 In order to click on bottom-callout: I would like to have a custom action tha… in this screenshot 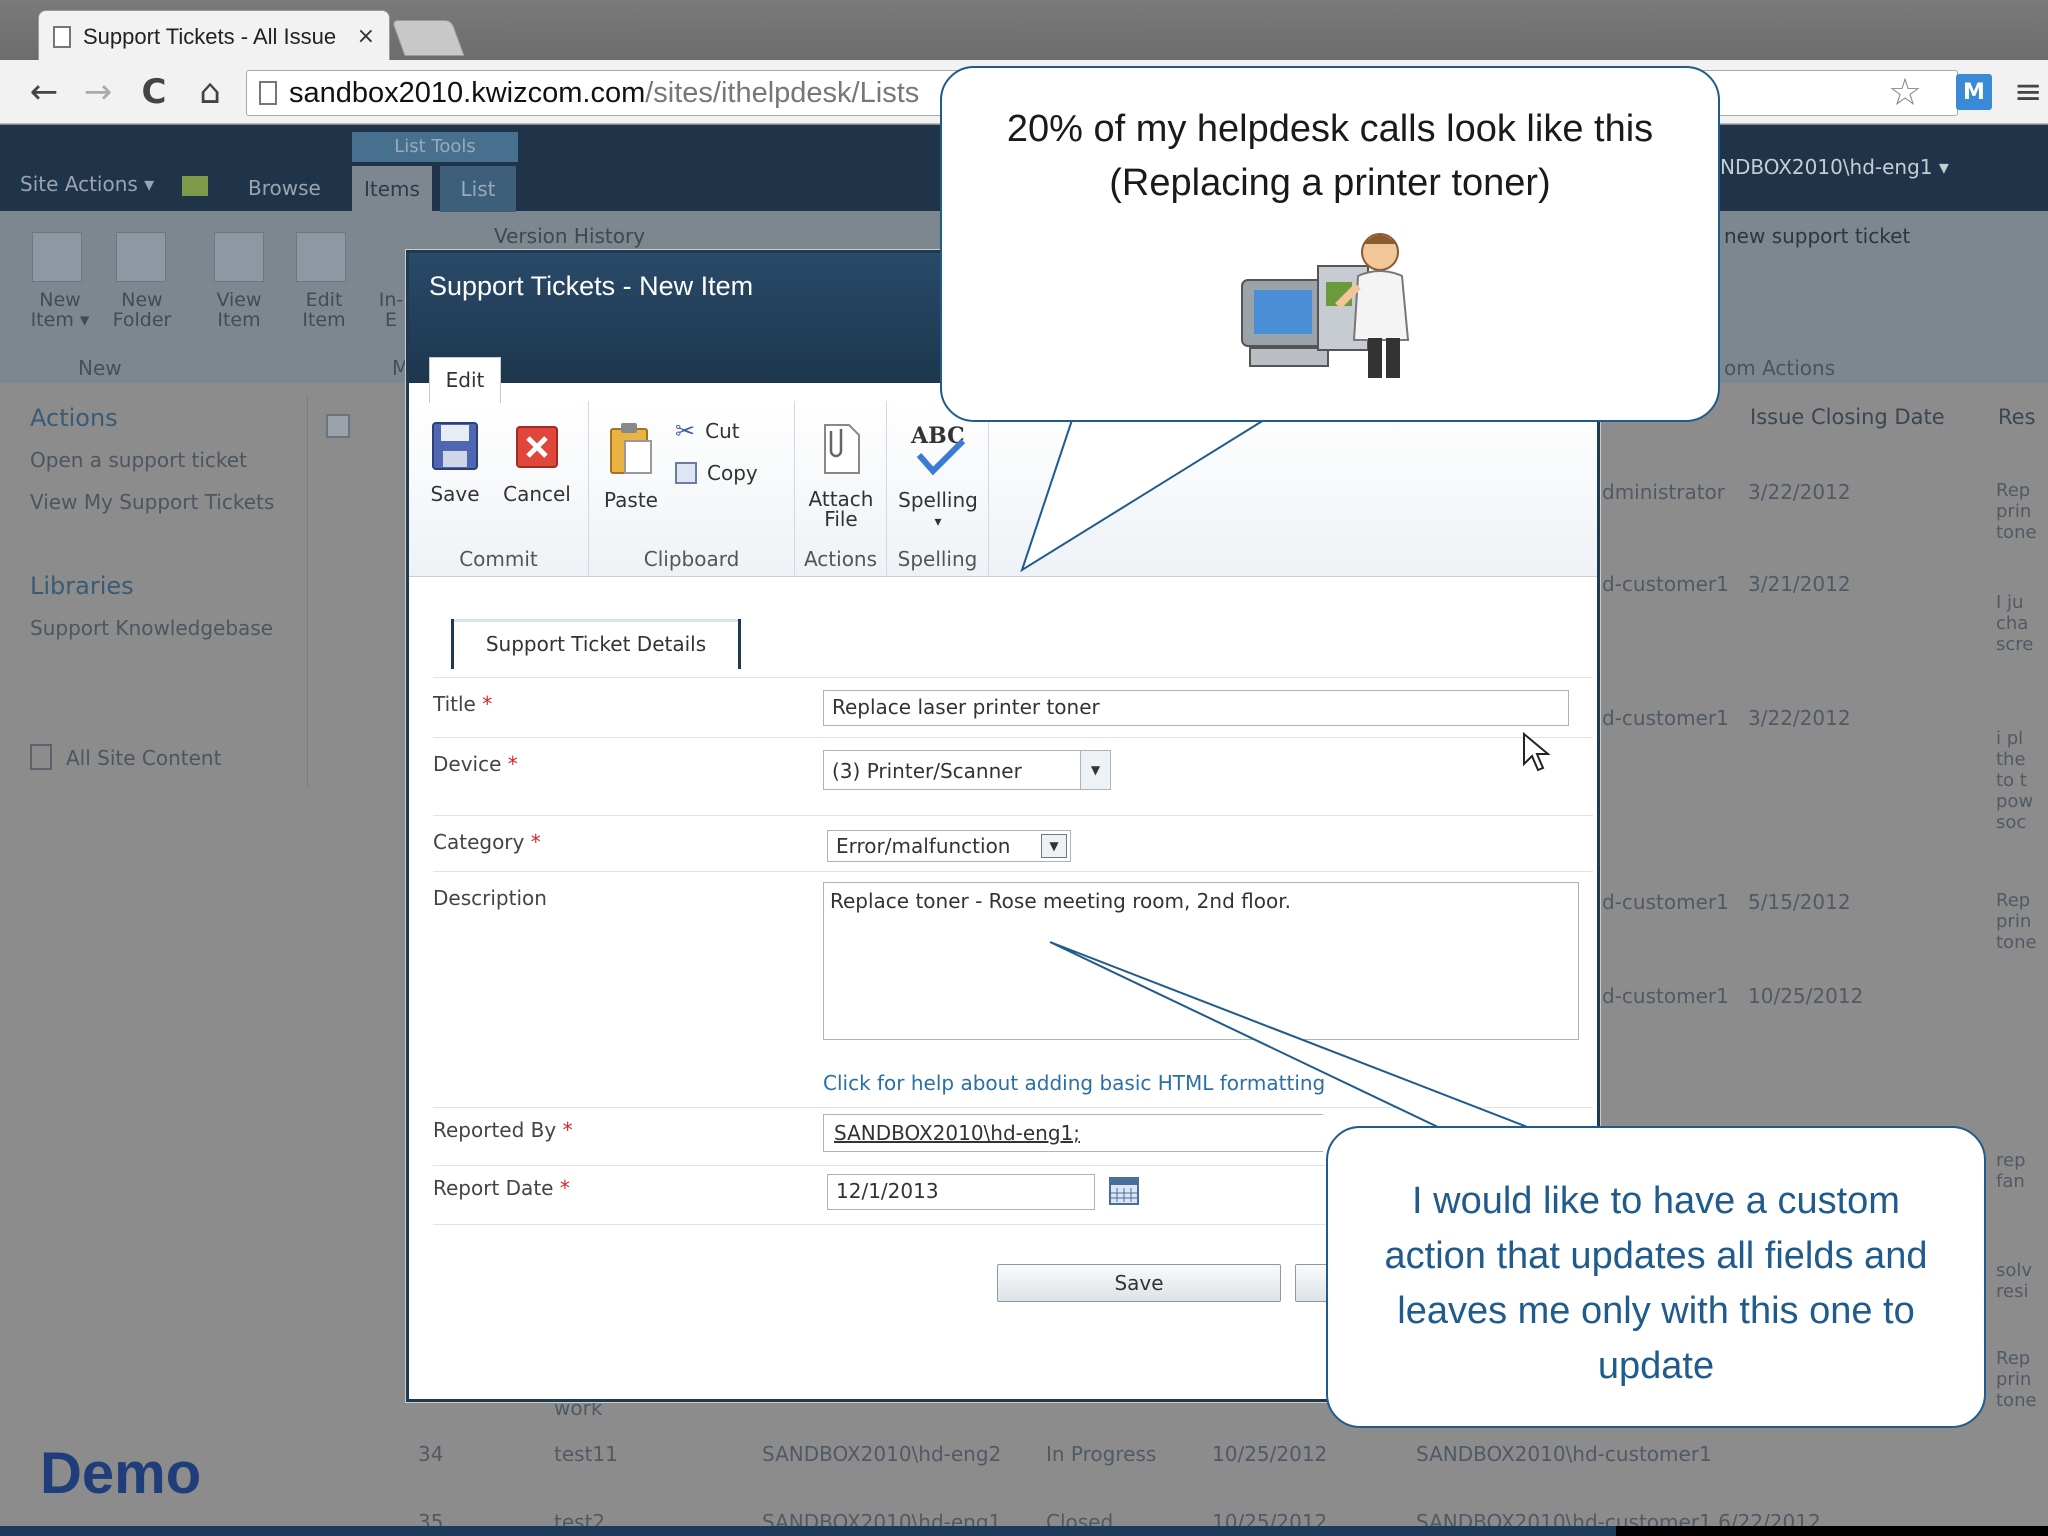, I will do `click(1656, 1277)`.